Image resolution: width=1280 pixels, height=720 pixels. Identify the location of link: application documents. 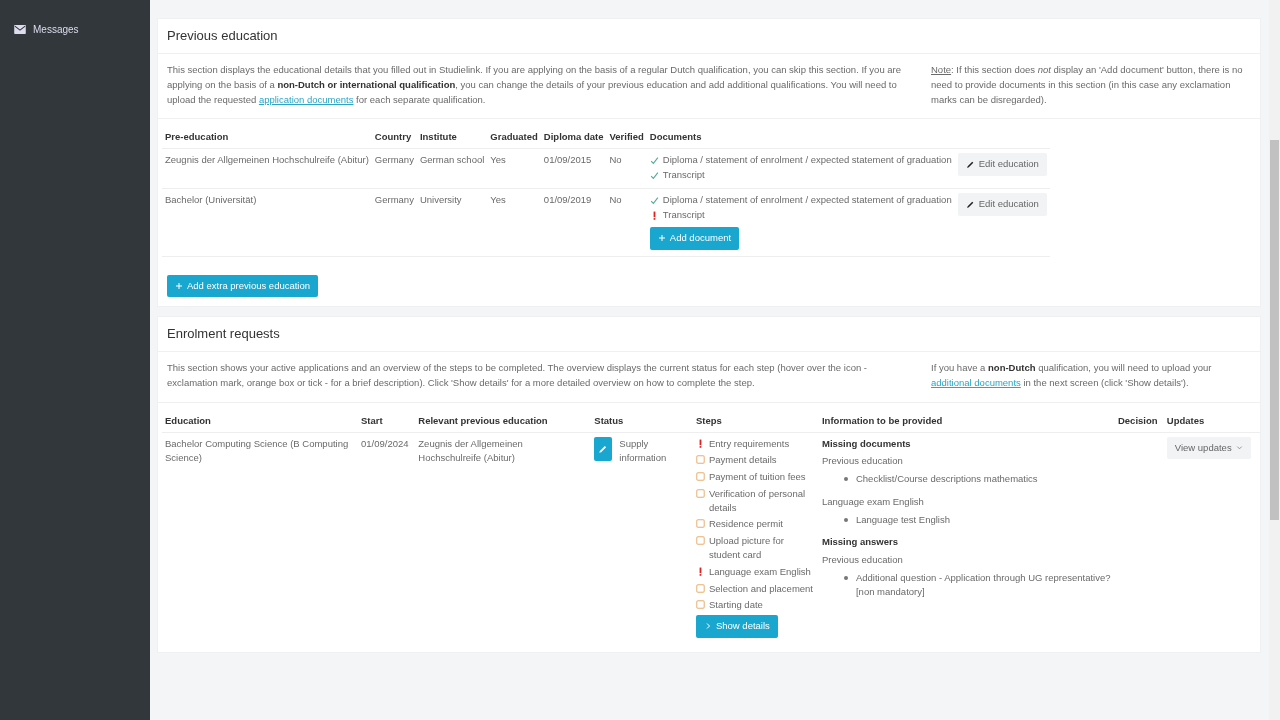
(306, 99).